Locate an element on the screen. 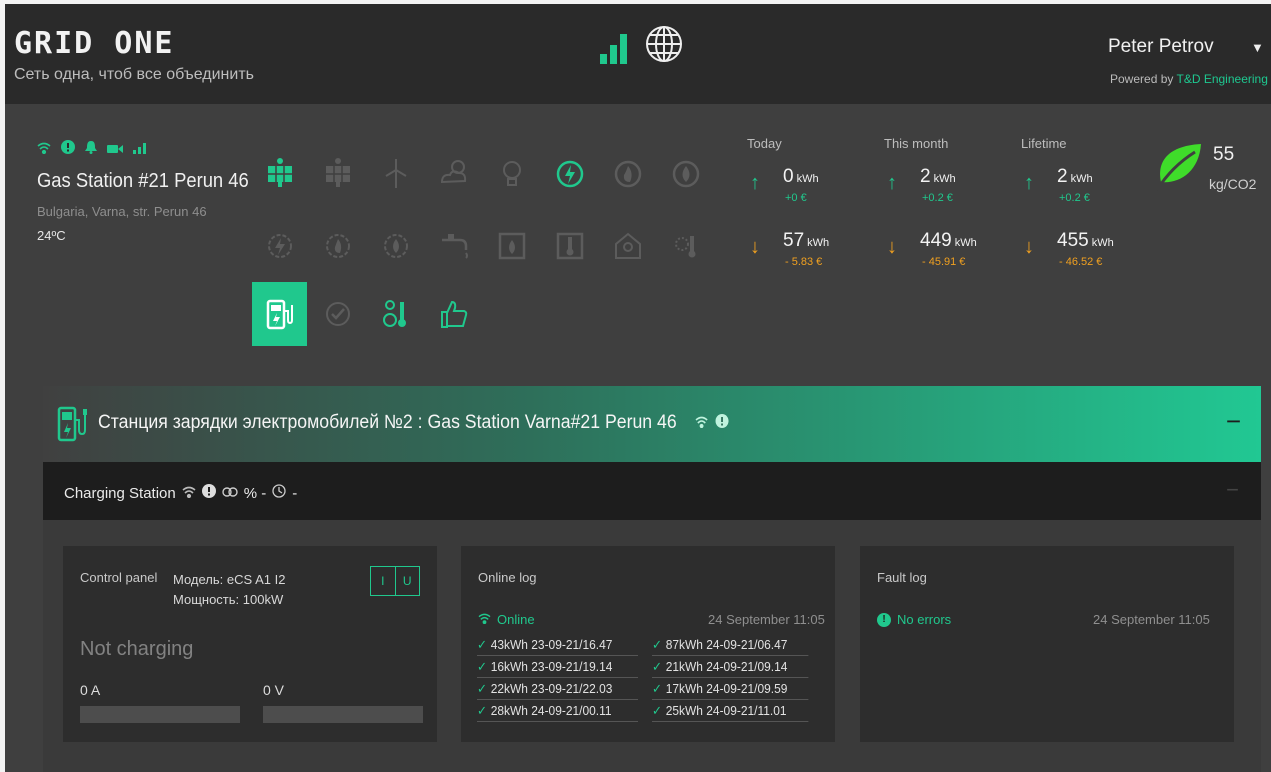 The image size is (1271, 772). app-logo: GRID ONE is located at coordinates (94, 43).